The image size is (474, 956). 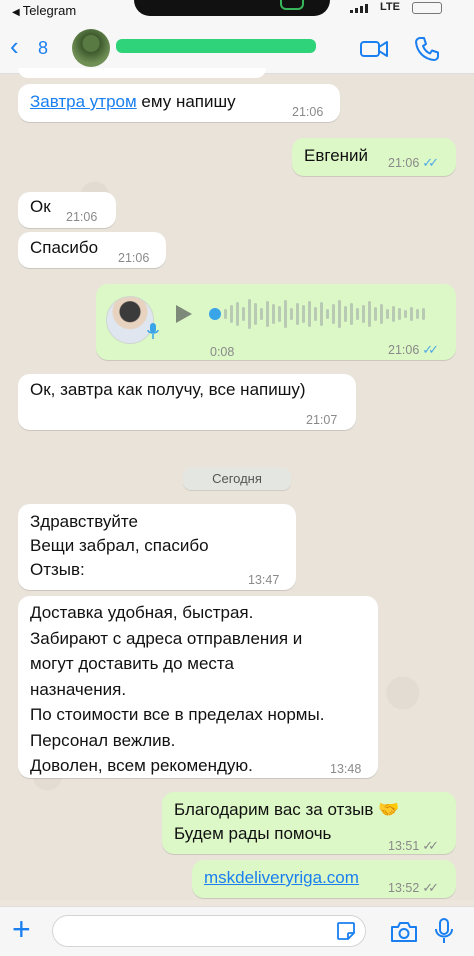 What do you see at coordinates (346, 769) in the screenshot?
I see `message-time: 13:48` at bounding box center [346, 769].